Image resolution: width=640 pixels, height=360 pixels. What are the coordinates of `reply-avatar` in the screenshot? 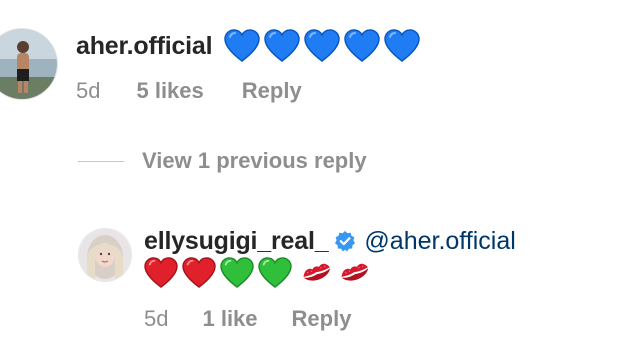 It's located at (105, 255).